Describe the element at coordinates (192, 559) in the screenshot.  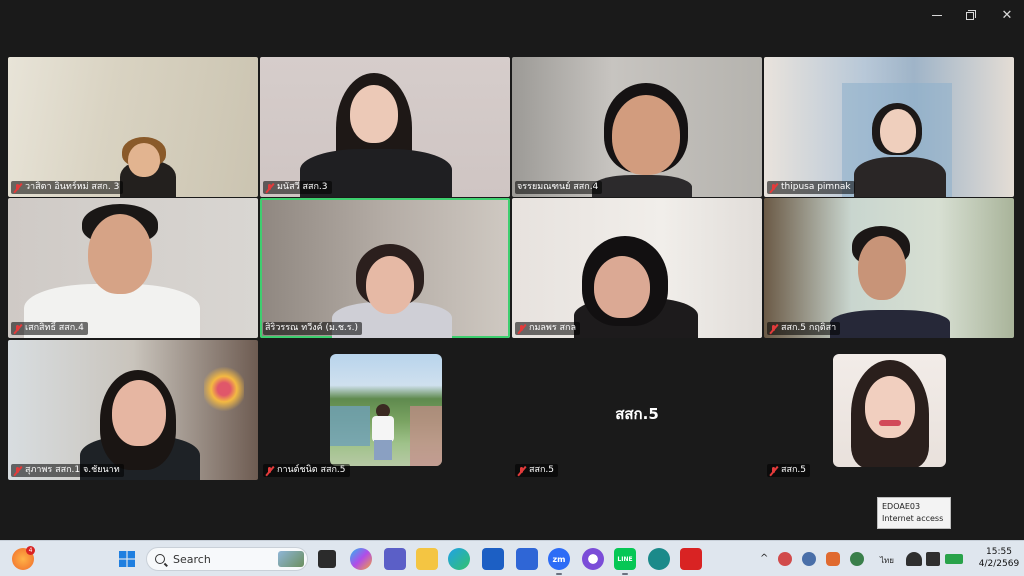
I see `search-placeholder: Search` at that location.